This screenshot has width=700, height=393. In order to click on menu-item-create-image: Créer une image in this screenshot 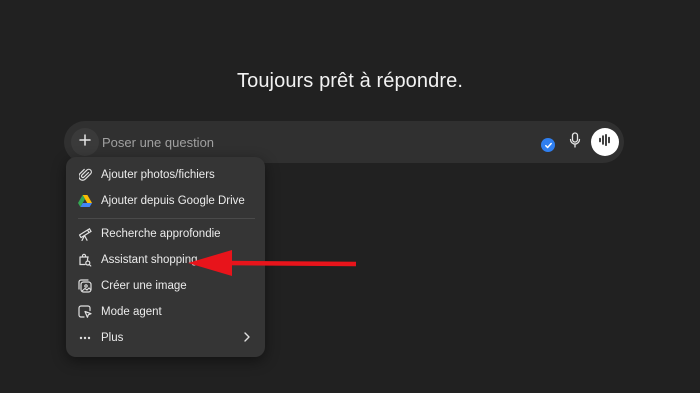, I will do `click(165, 286)`.